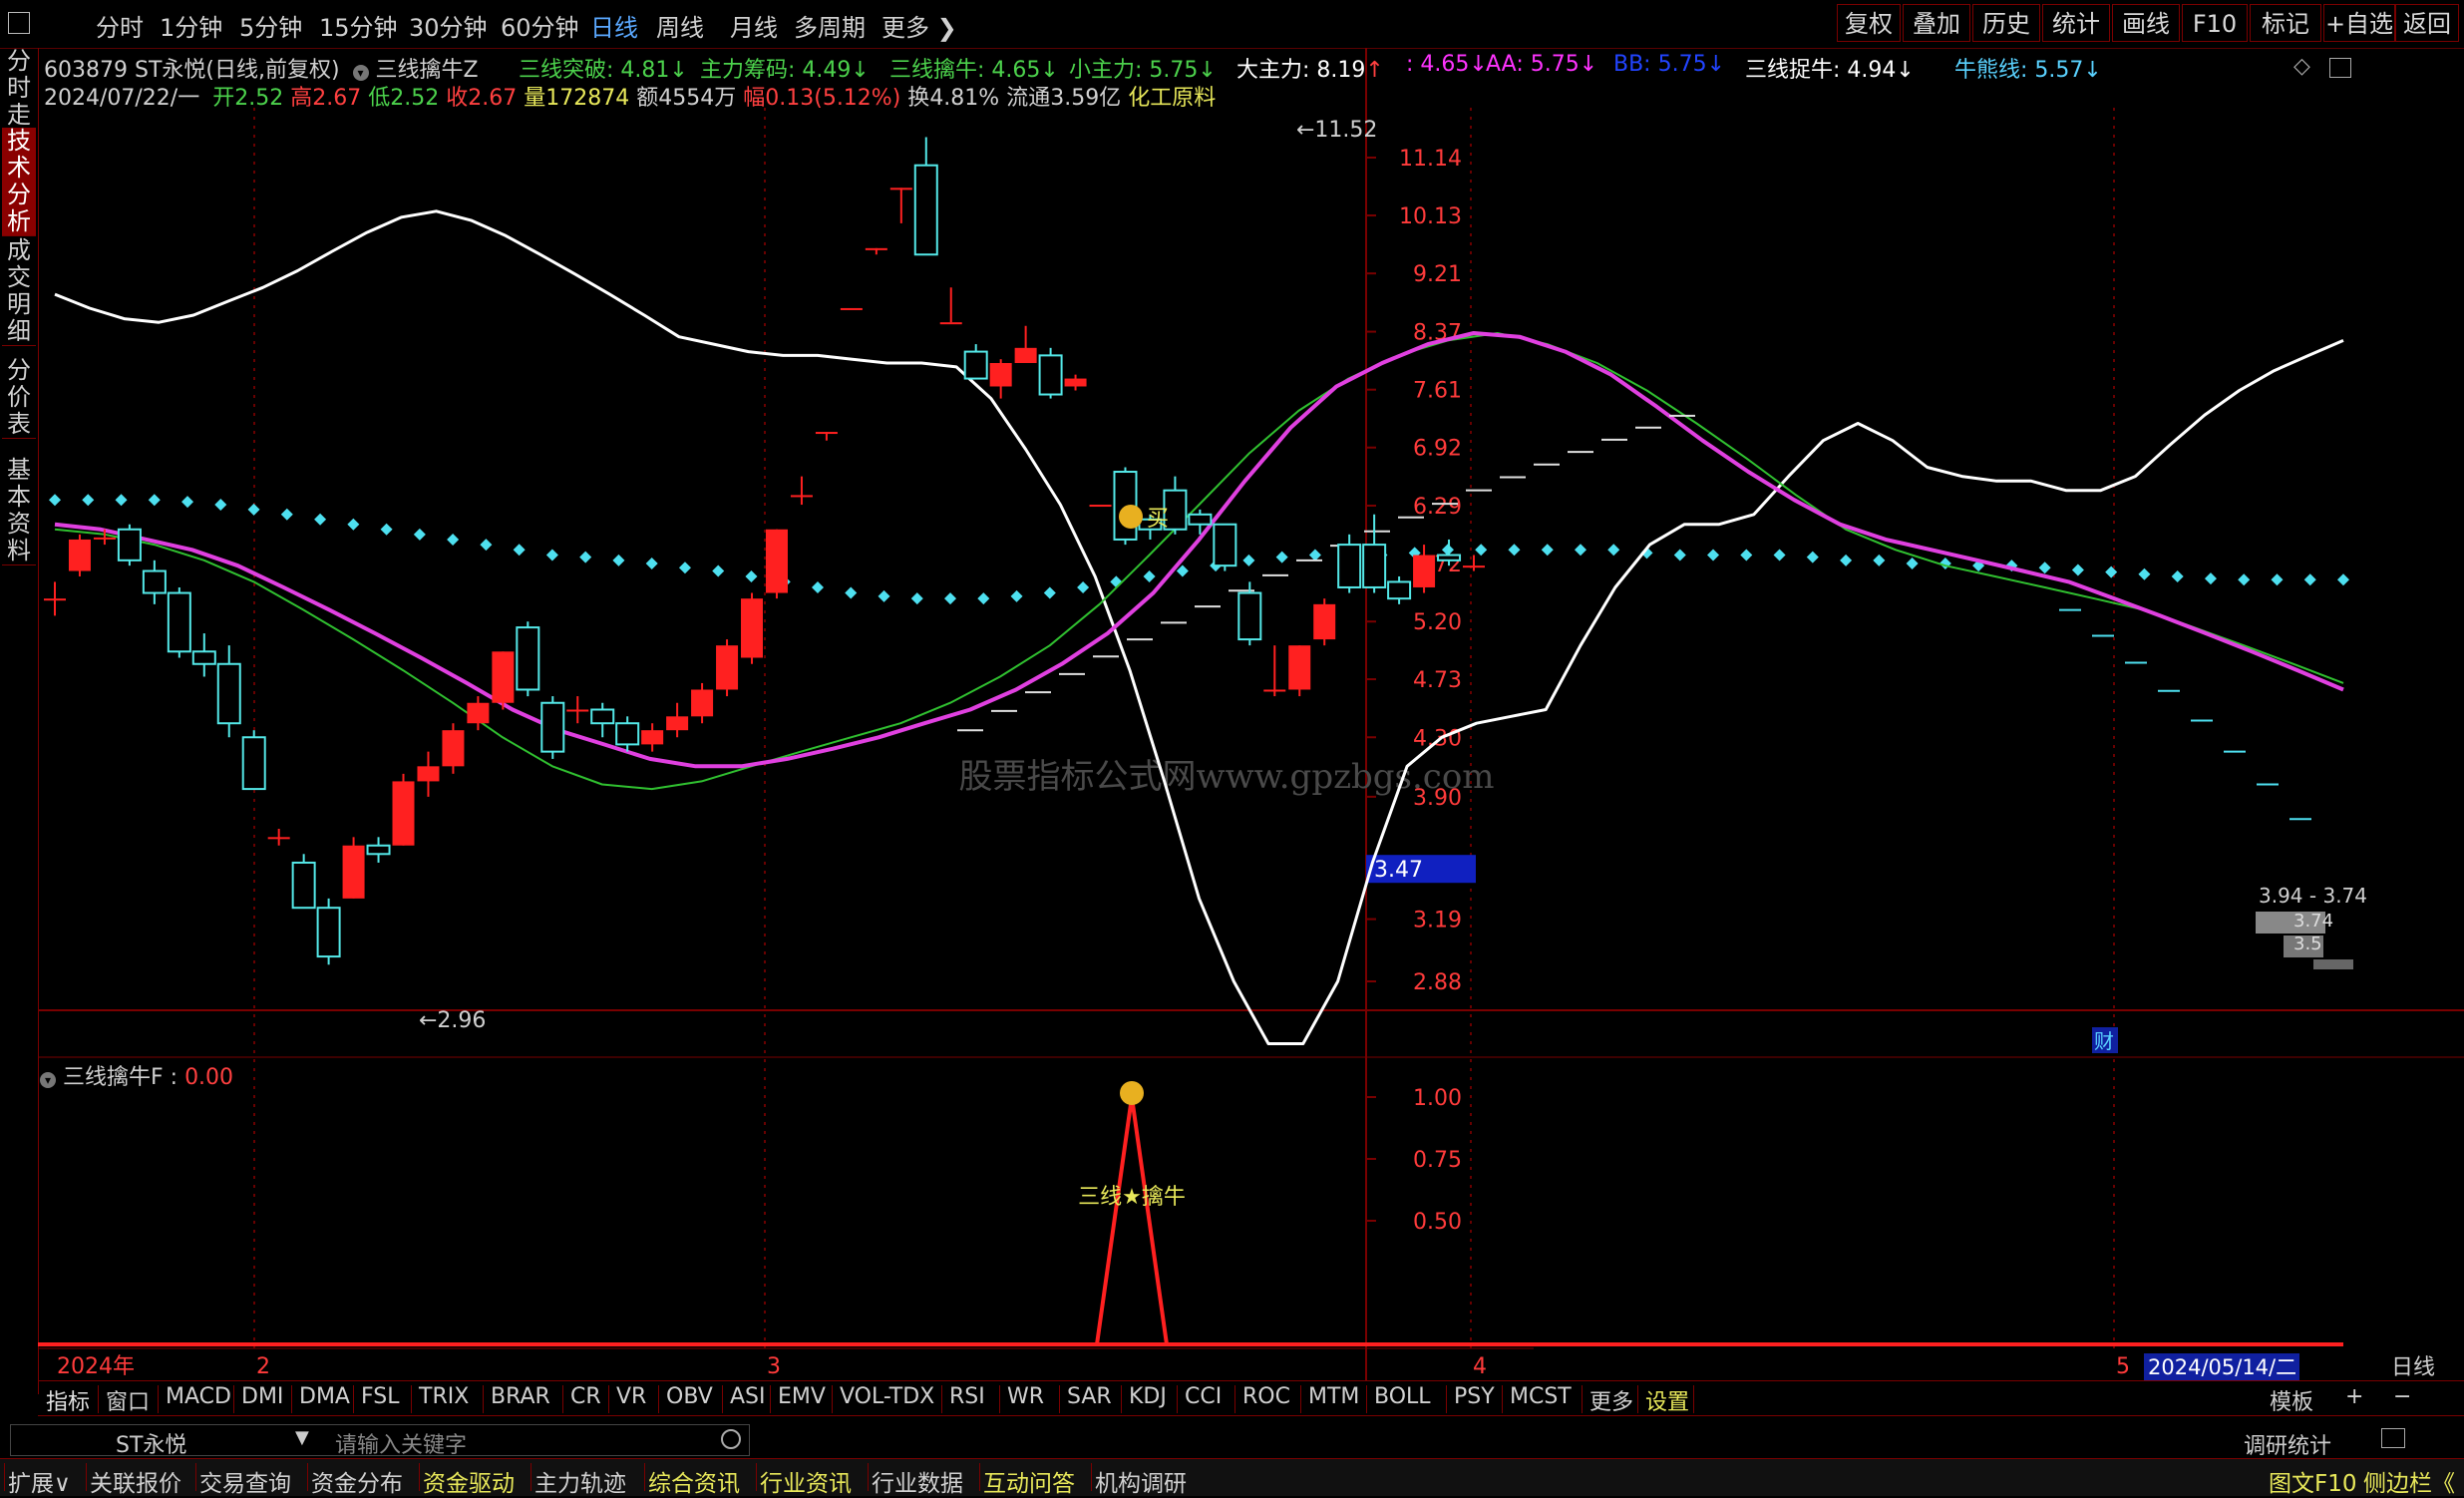  Describe the element at coordinates (68, 1400) in the screenshot. I see `indicator-tab-0: 指标` at that location.